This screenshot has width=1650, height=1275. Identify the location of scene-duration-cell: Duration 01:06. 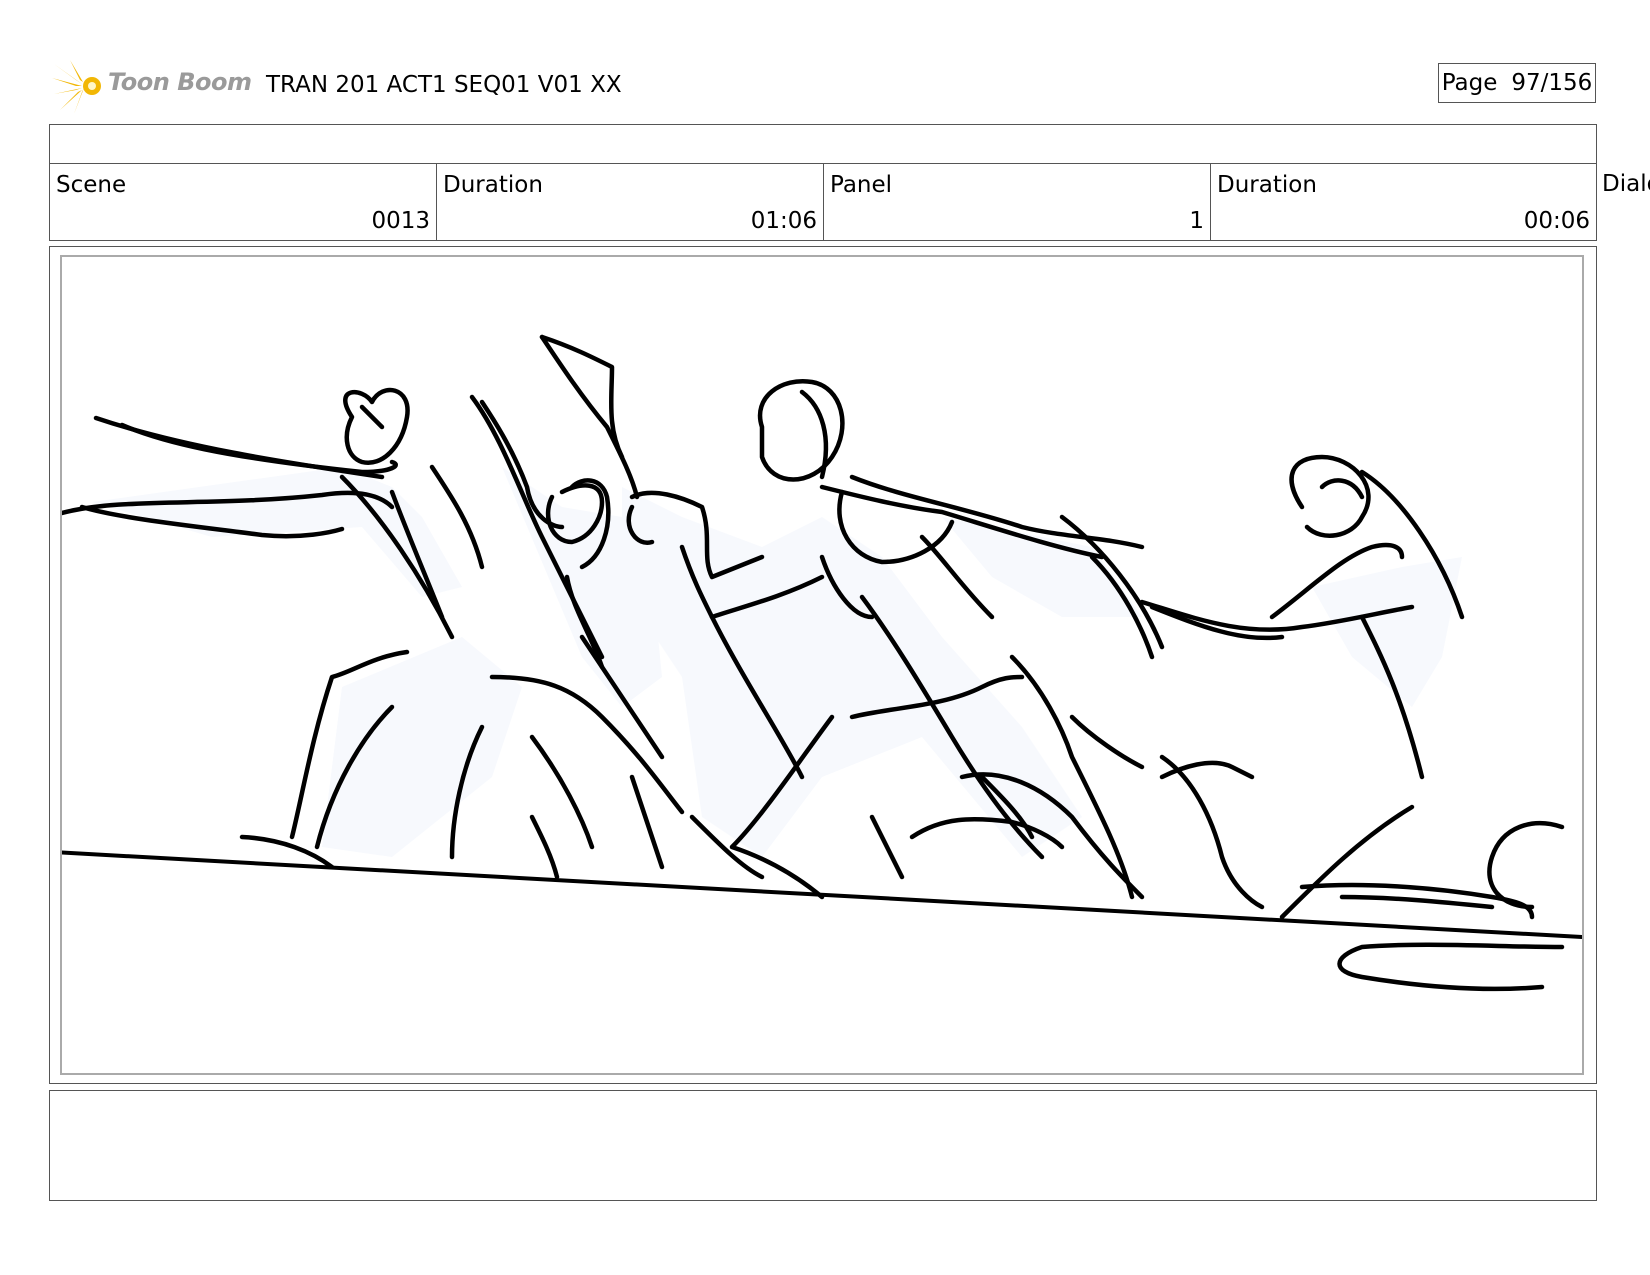
(630, 202).